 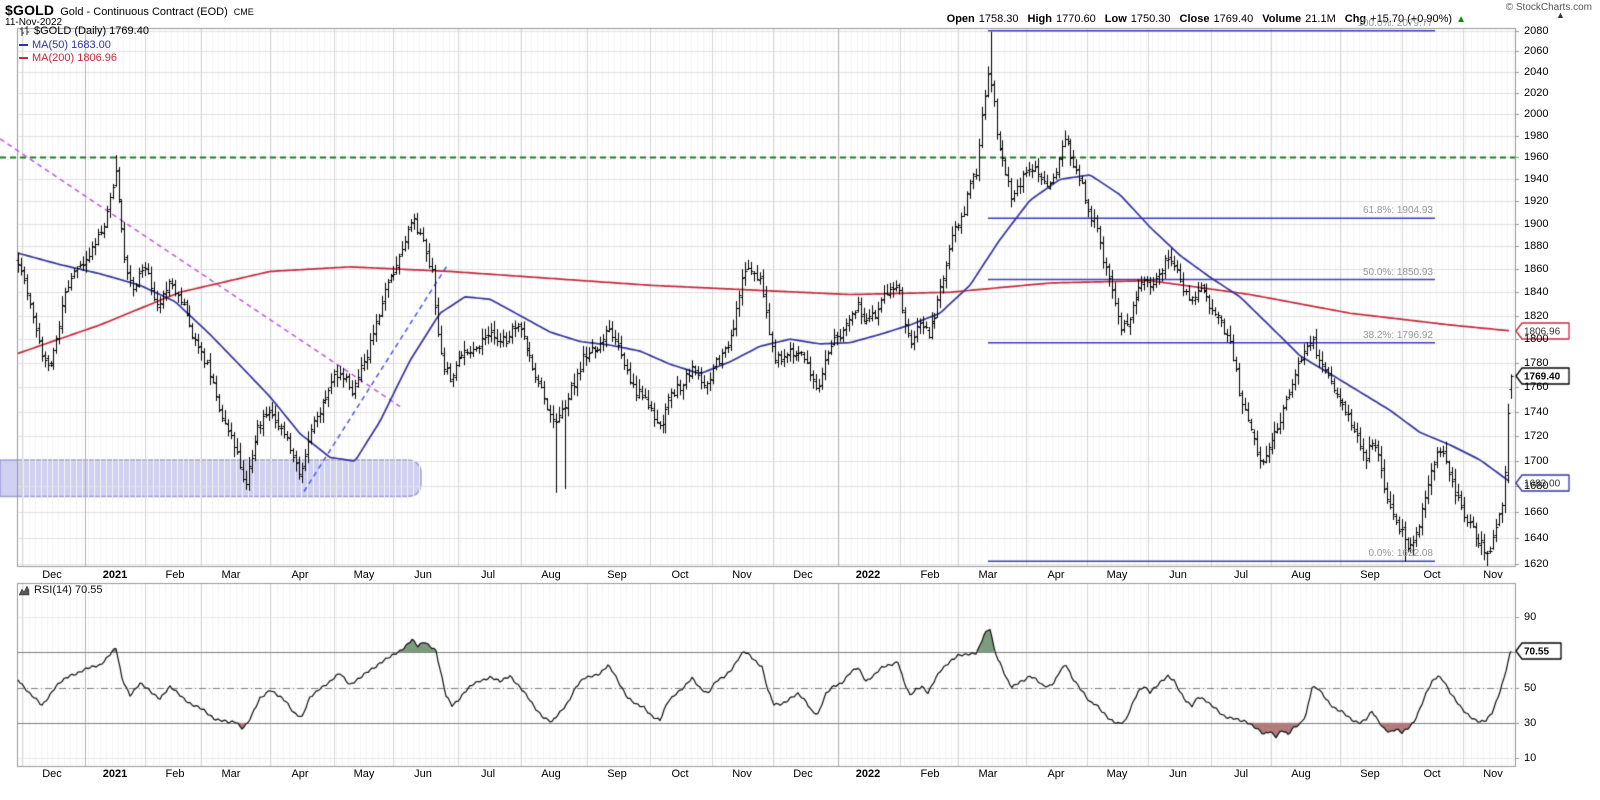 I want to click on price-legend: $GOLD (Daily) 1769.40, so click(x=84, y=31).